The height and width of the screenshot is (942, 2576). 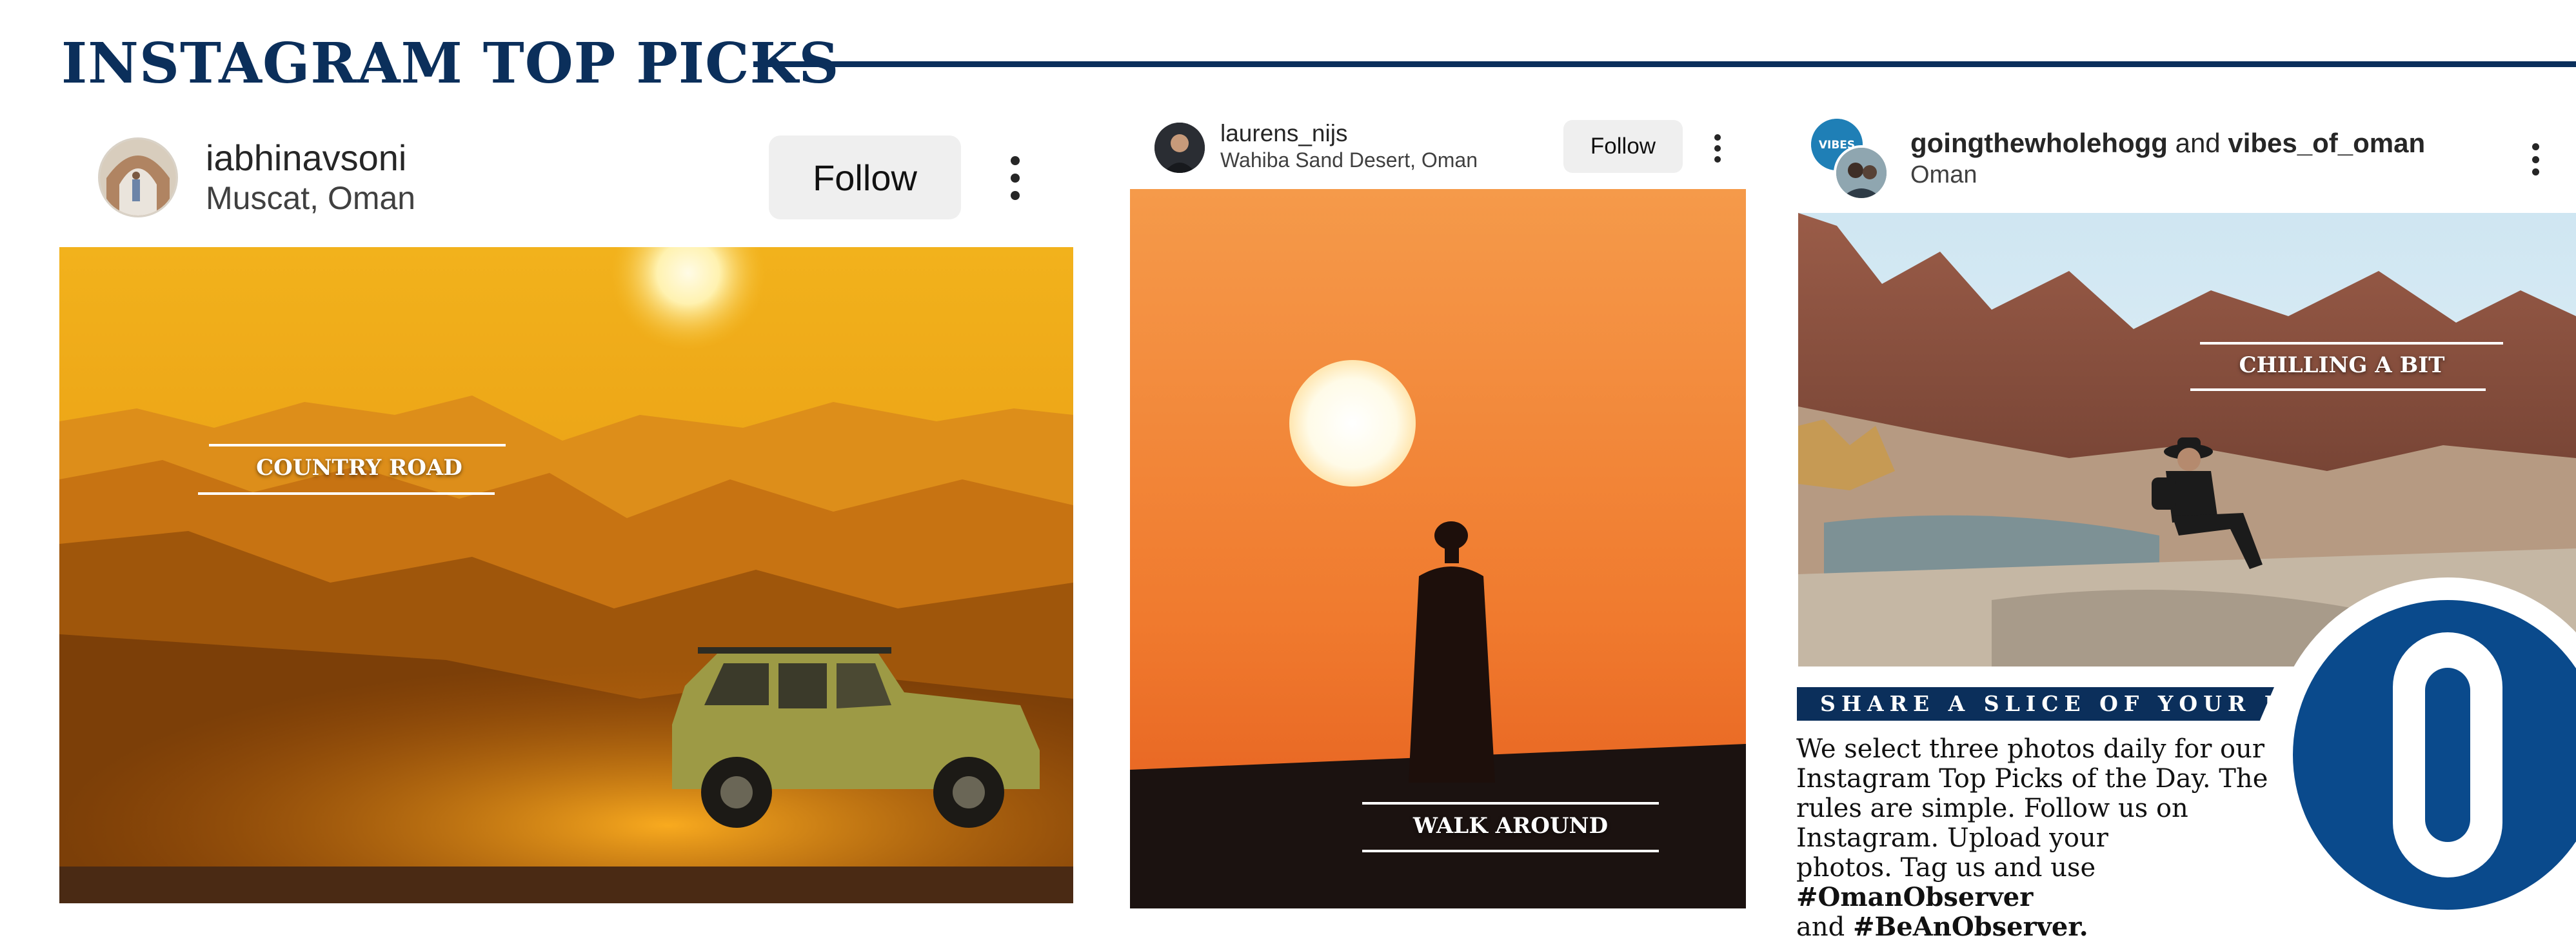 I want to click on collab-username: vibes_of_oman, so click(x=2326, y=143).